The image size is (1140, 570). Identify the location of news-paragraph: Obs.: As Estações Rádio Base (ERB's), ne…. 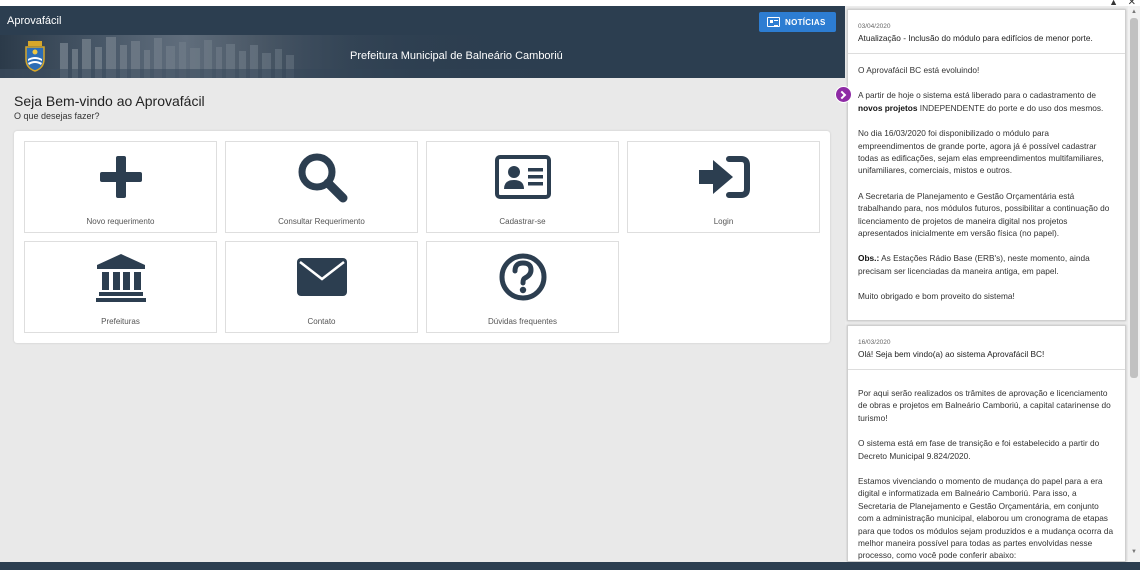
(974, 264).